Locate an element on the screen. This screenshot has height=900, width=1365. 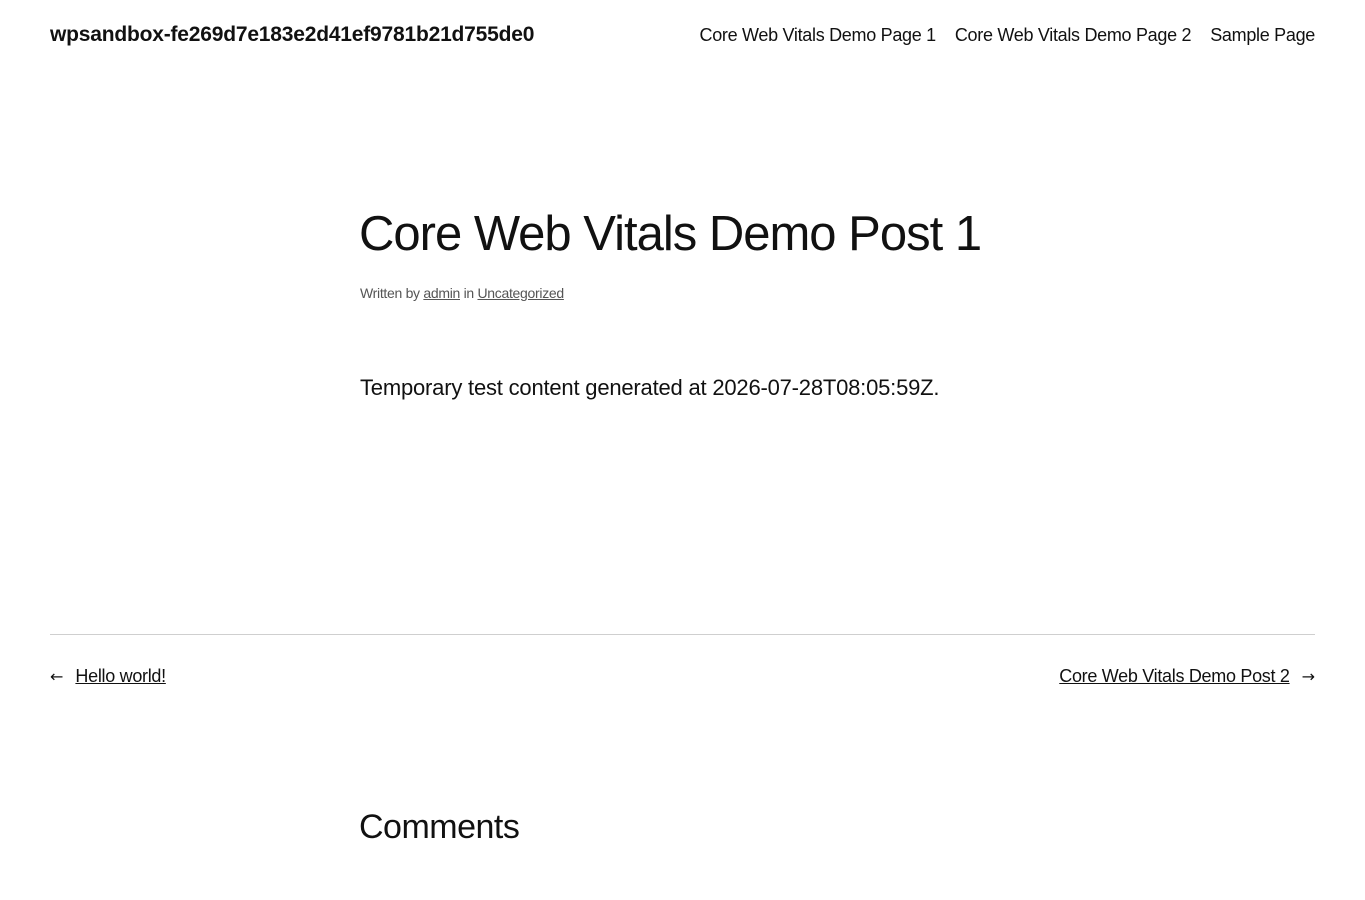
post-meta-written-by: Written by is located at coordinates (390, 293).